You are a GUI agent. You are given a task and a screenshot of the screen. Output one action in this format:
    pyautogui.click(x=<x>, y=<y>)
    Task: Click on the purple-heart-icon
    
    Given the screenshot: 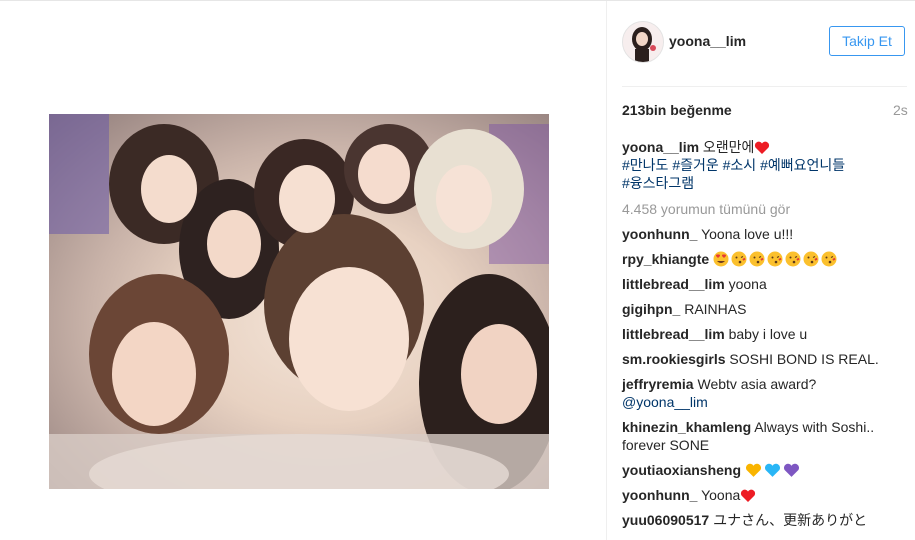 What is the action you would take?
    pyautogui.click(x=791, y=470)
    